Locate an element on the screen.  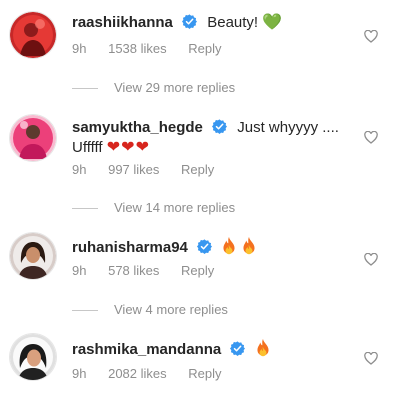
view-replies-button: View 29 more replies is located at coordinates (153, 87).